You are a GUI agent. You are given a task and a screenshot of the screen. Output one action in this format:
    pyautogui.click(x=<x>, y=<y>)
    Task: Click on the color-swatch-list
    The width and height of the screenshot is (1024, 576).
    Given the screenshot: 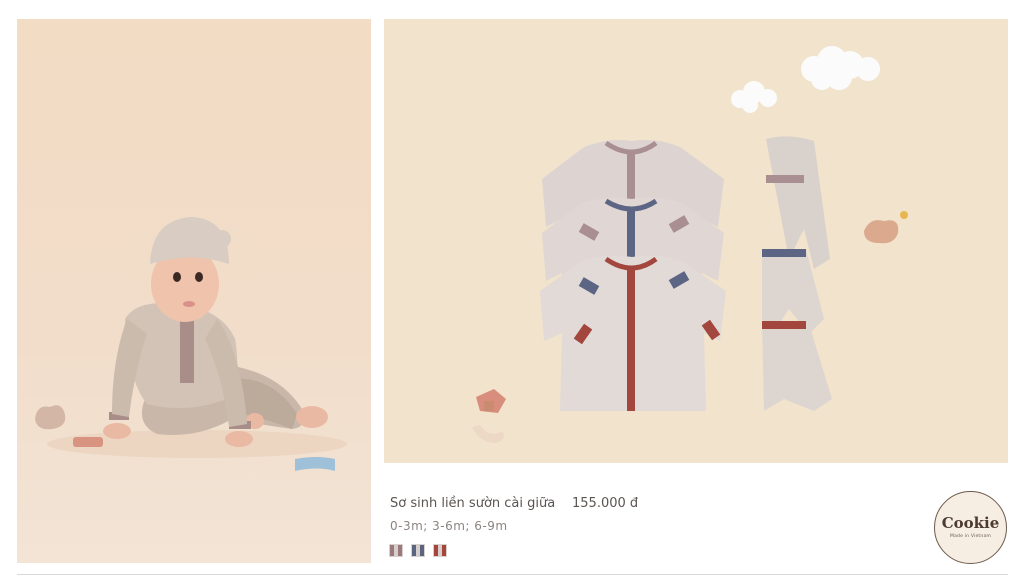 What is the action you would take?
    pyautogui.click(x=418, y=550)
    